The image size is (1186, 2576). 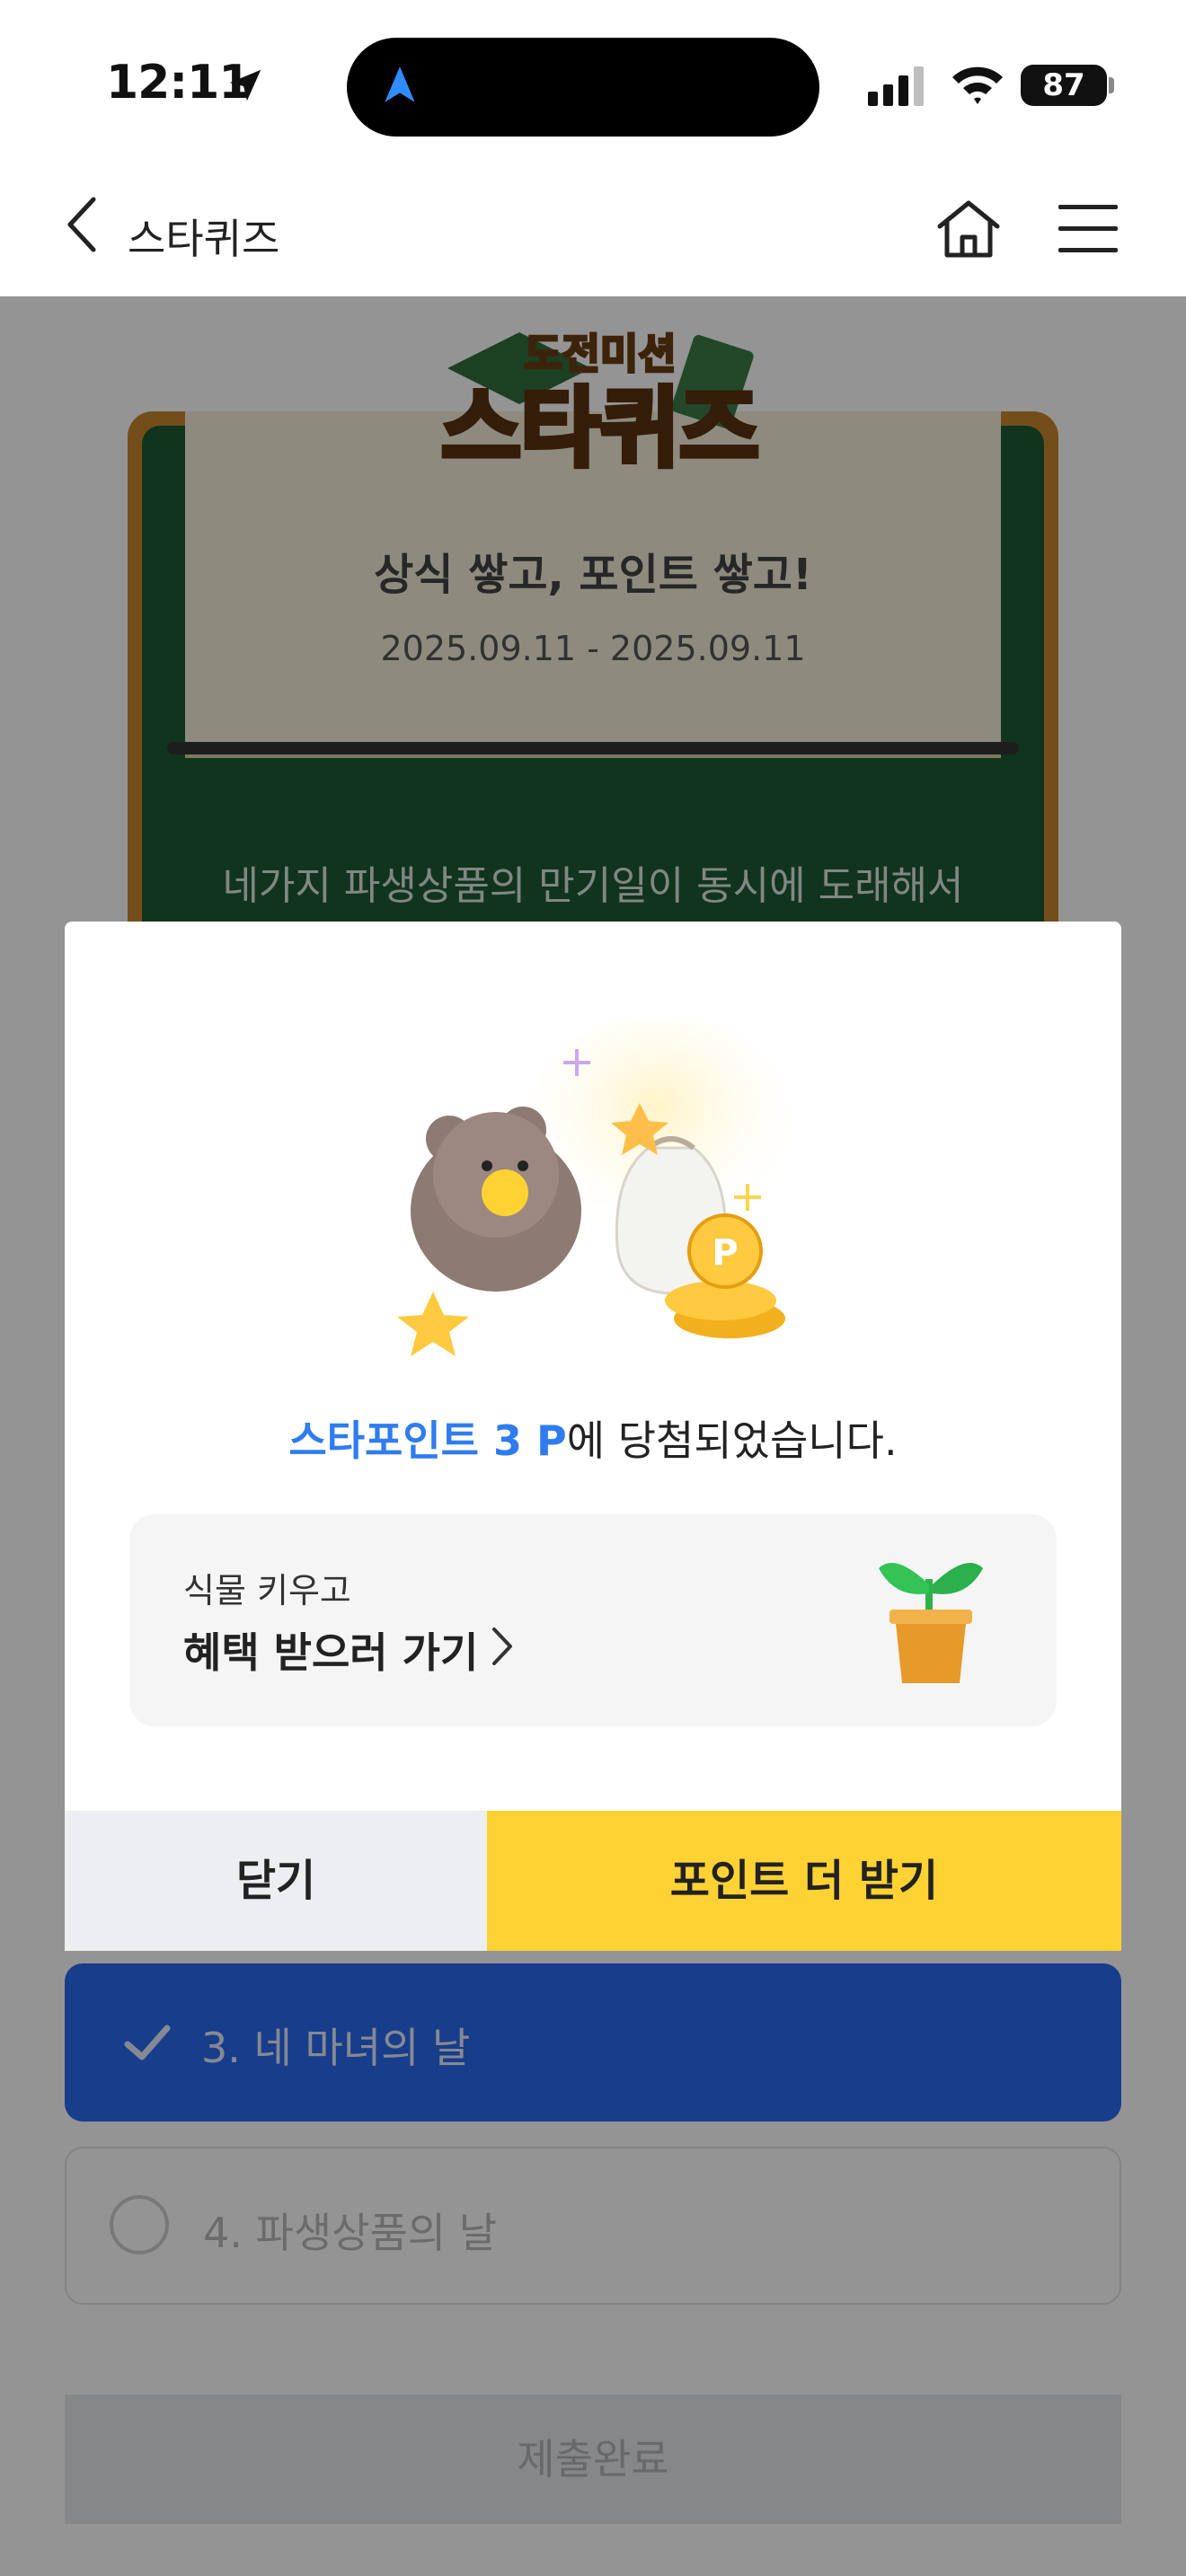 What do you see at coordinates (427, 1440) in the screenshot?
I see `reward-amount: 스타포인트 3 P` at bounding box center [427, 1440].